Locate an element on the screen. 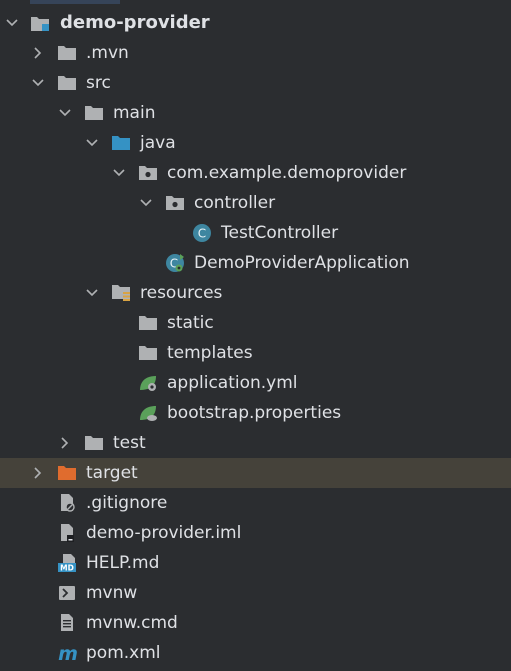 This screenshot has height=671, width=511. tree-node-bootstrap-properties: bootstrap.properties is located at coordinates (255, 413).